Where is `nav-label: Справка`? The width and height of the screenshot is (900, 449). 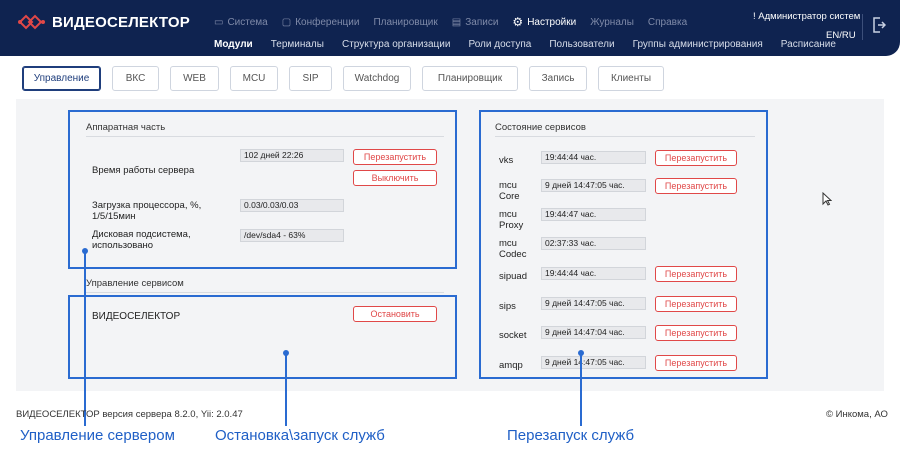 nav-label: Справка is located at coordinates (667, 22).